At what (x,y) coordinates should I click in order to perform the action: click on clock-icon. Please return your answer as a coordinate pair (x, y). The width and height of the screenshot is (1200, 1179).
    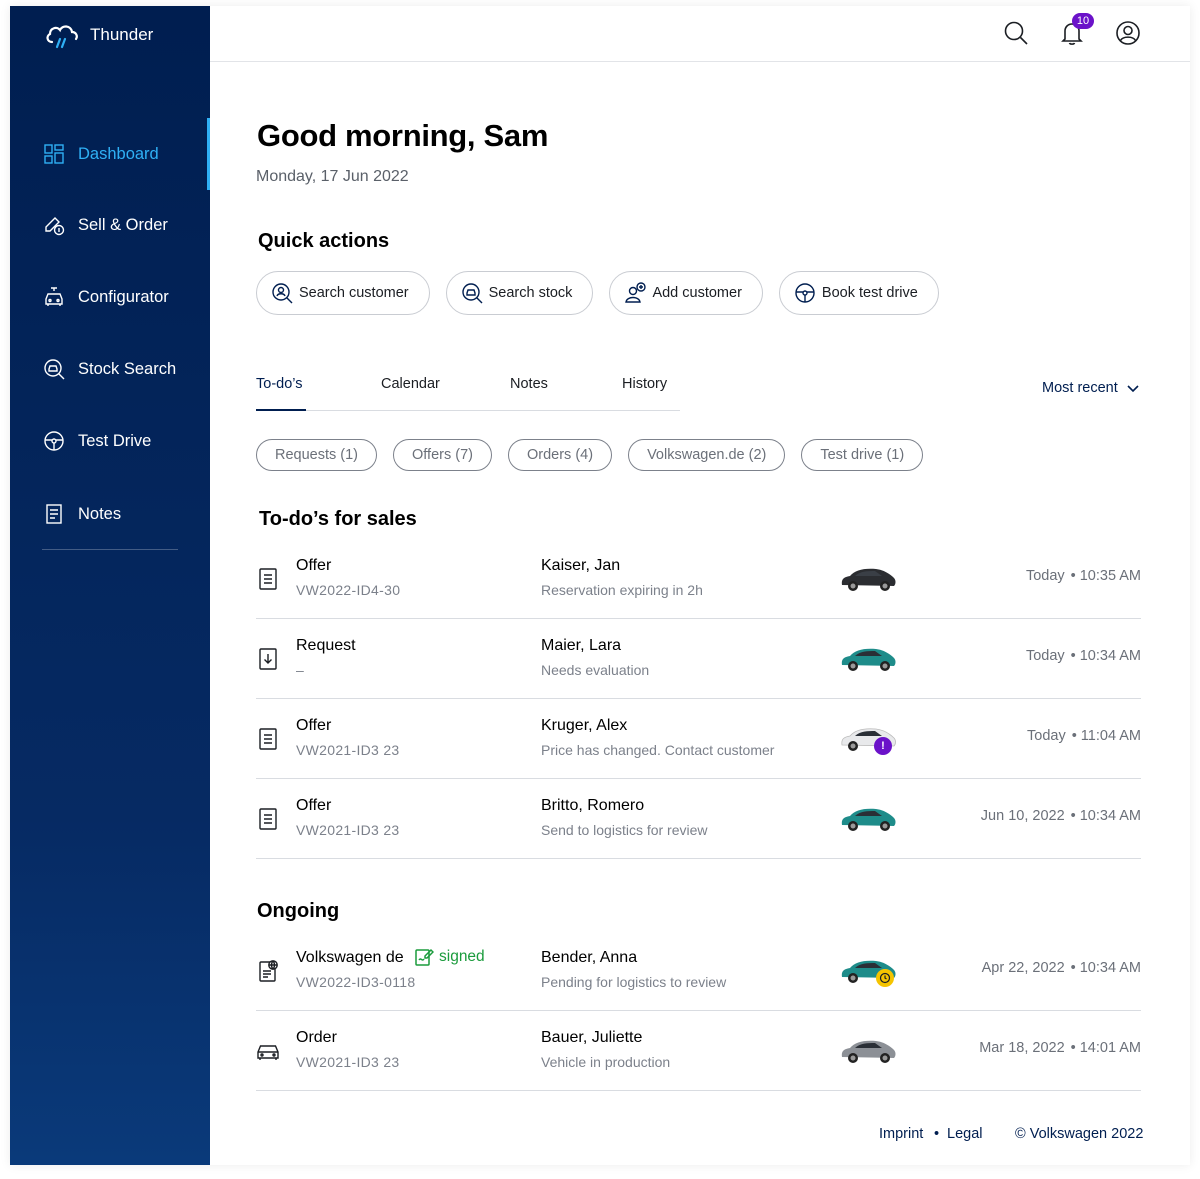
    Looking at the image, I should click on (885, 978).